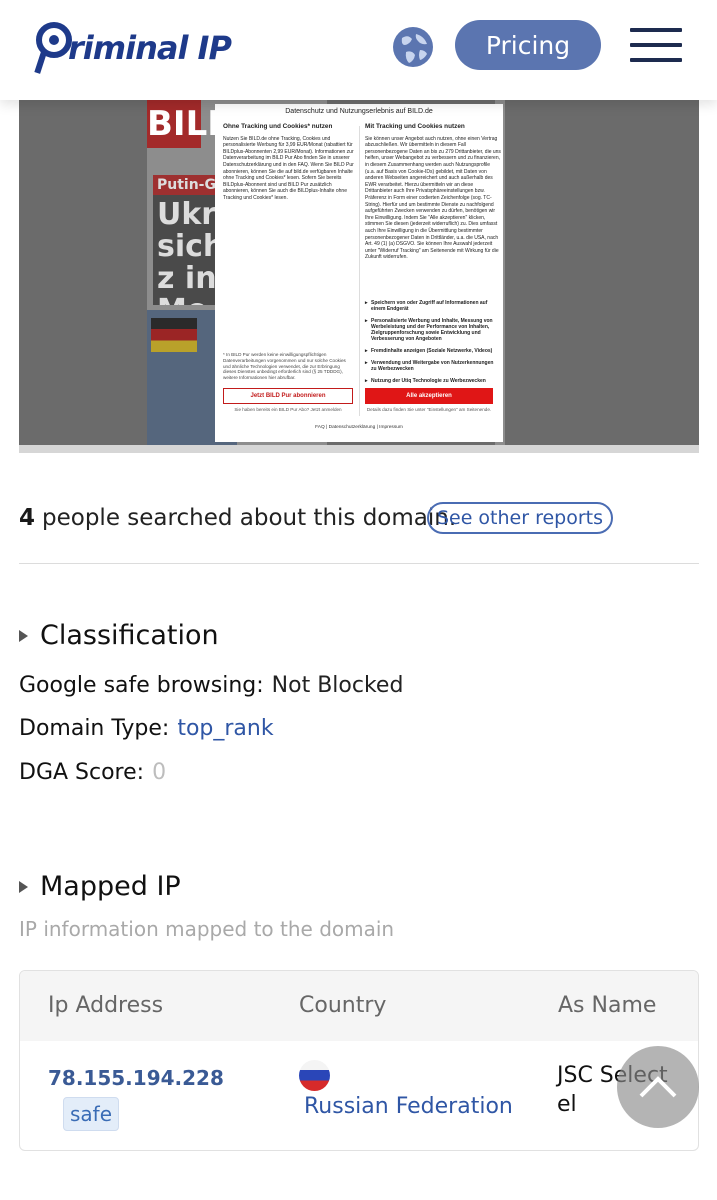  I want to click on country-link: Russian Federation, so click(408, 1106).